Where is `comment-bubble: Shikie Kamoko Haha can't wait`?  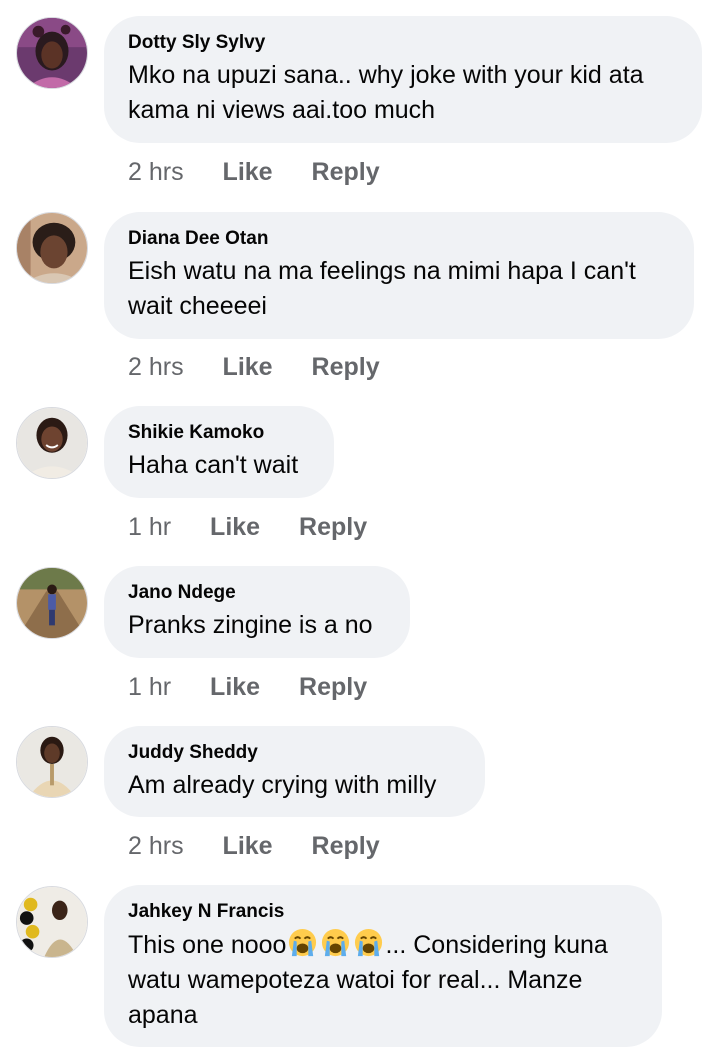
comment-bubble: Shikie Kamoko Haha can't wait is located at coordinates (219, 452).